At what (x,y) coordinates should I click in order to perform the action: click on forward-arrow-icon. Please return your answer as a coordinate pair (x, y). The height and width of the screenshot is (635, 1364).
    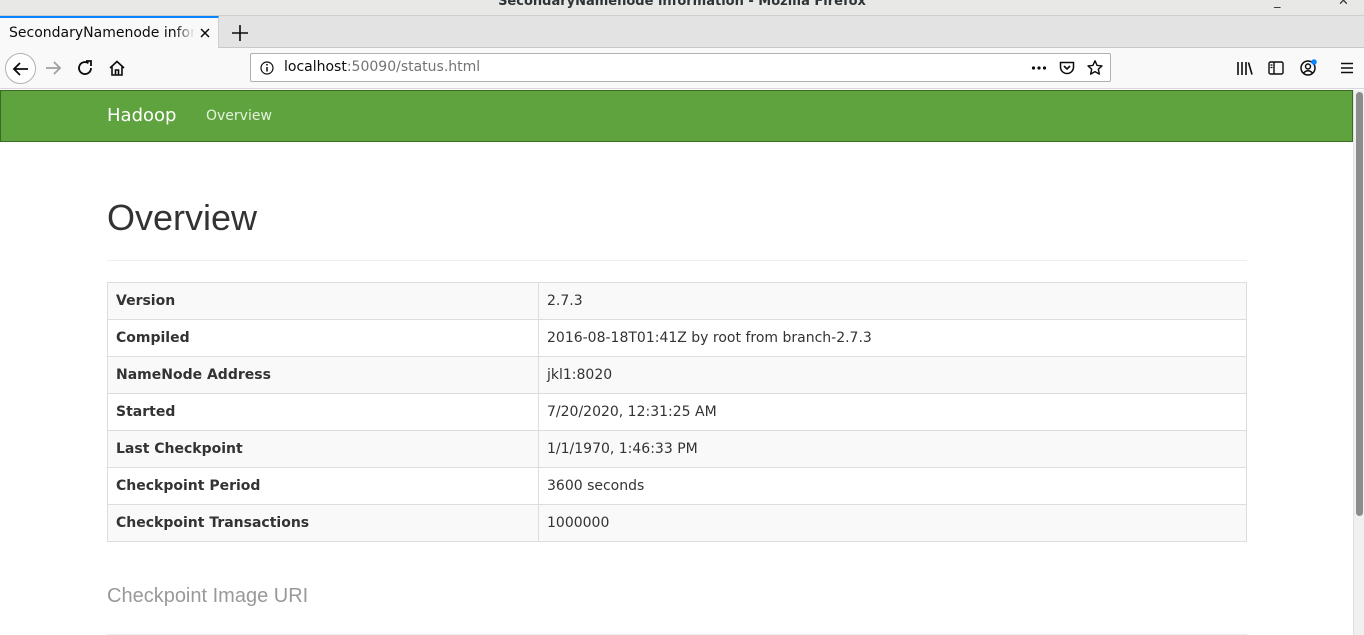
    Looking at the image, I should click on (54, 68).